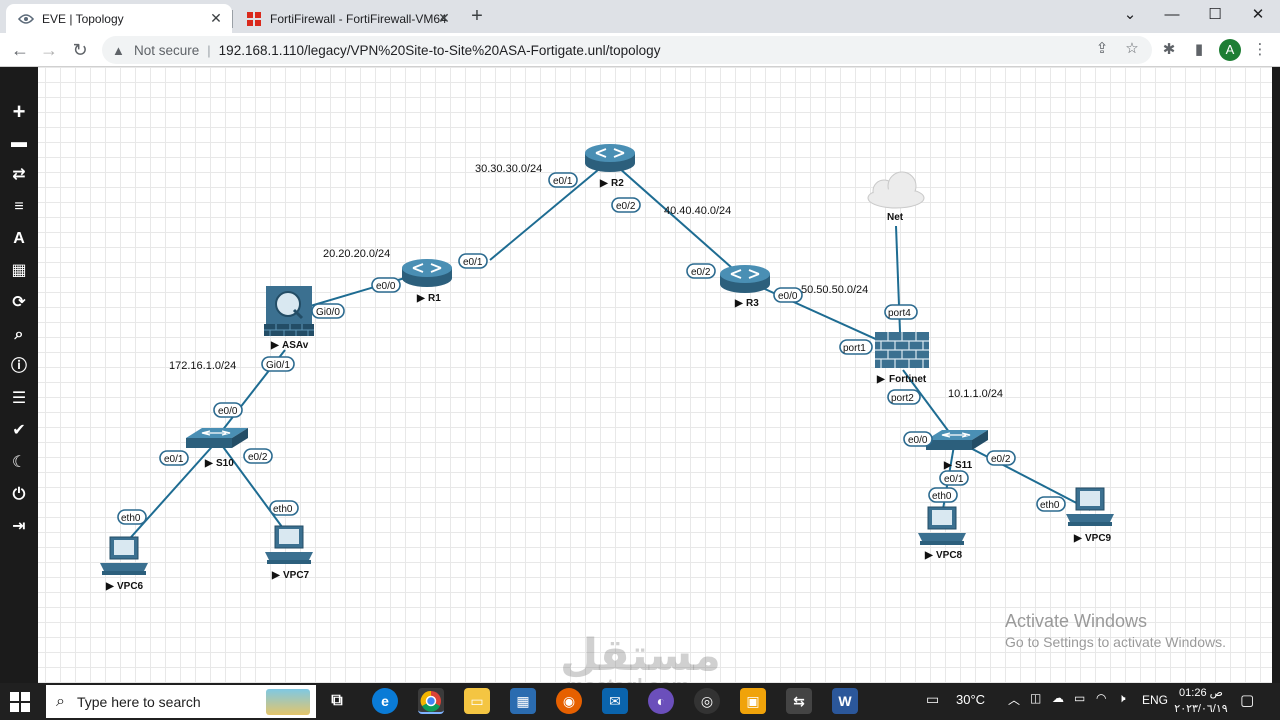 The height and width of the screenshot is (720, 1280). I want to click on firewall-asav: ▶ ASAv, so click(289, 318).